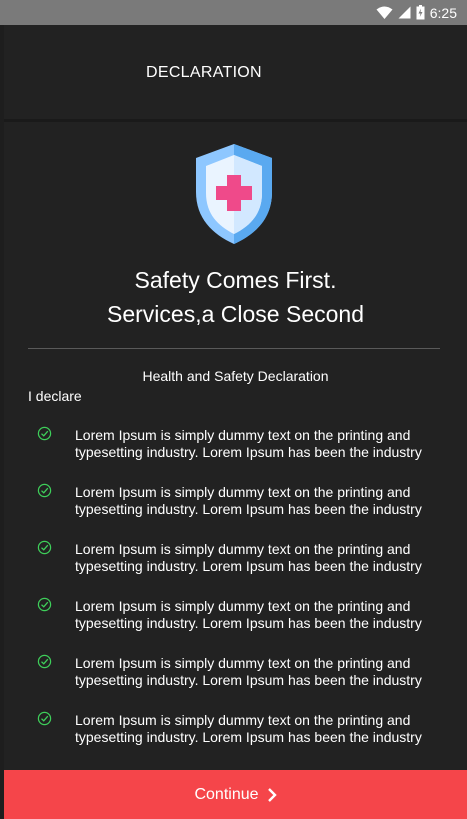 This screenshot has width=467, height=819. I want to click on wifi-icon, so click(384, 12).